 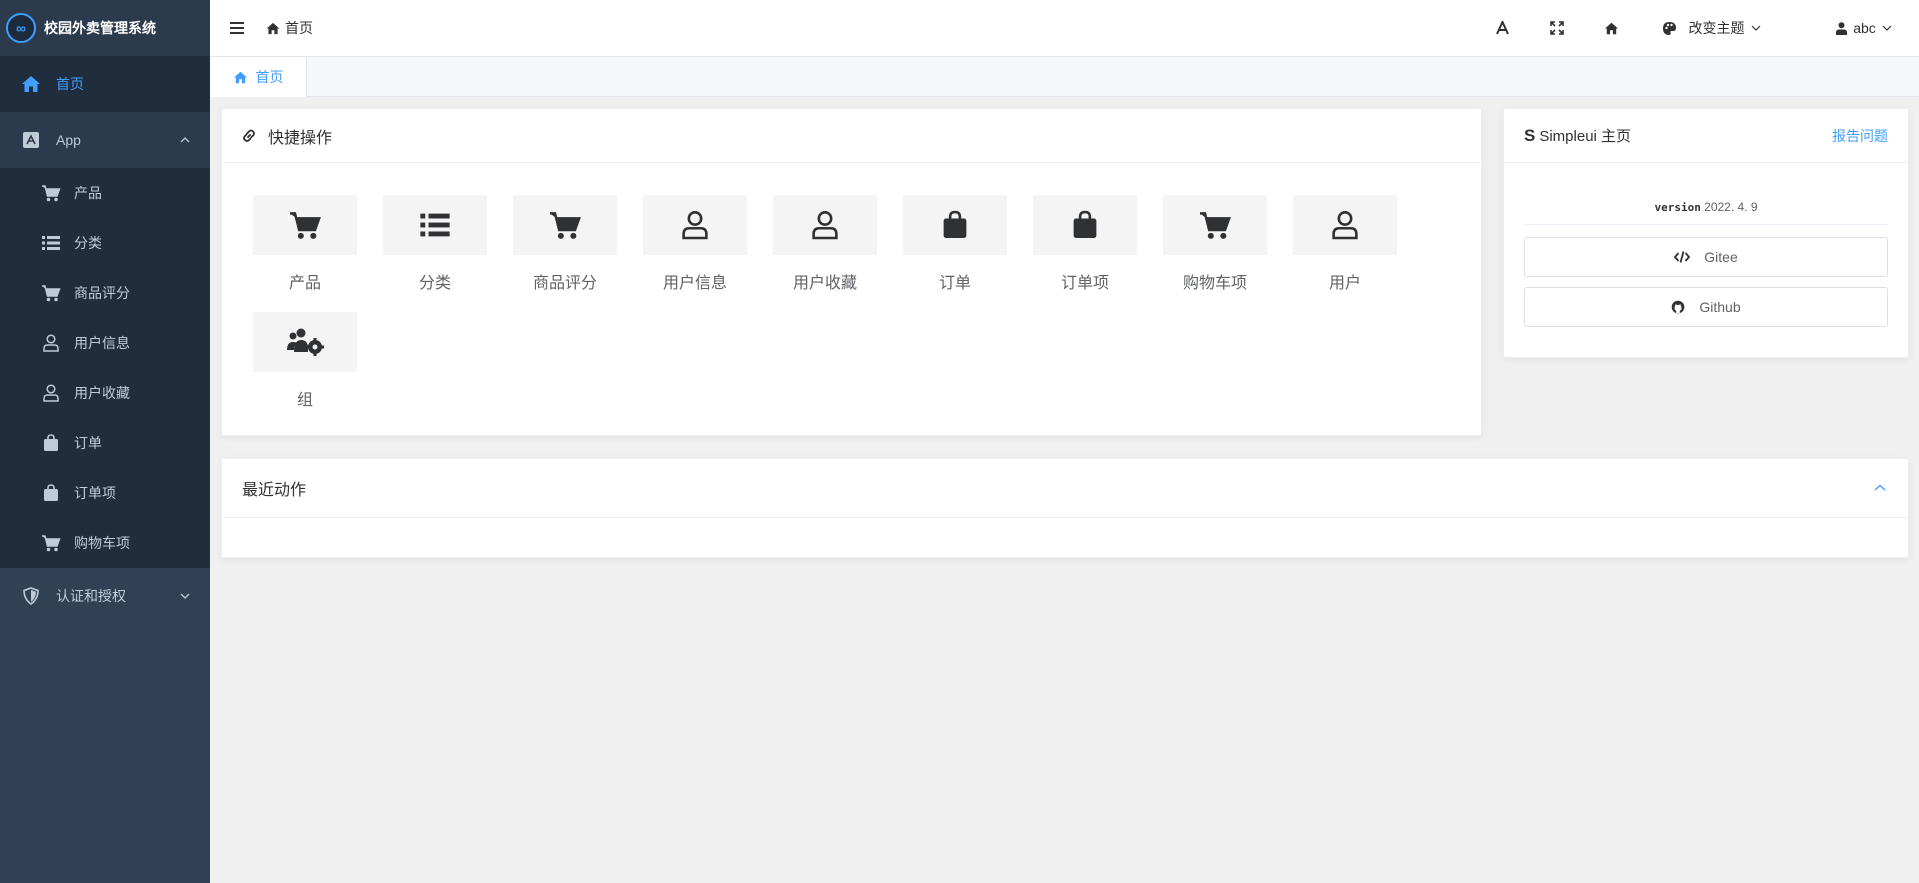 I want to click on code-icon, so click(x=1682, y=257).